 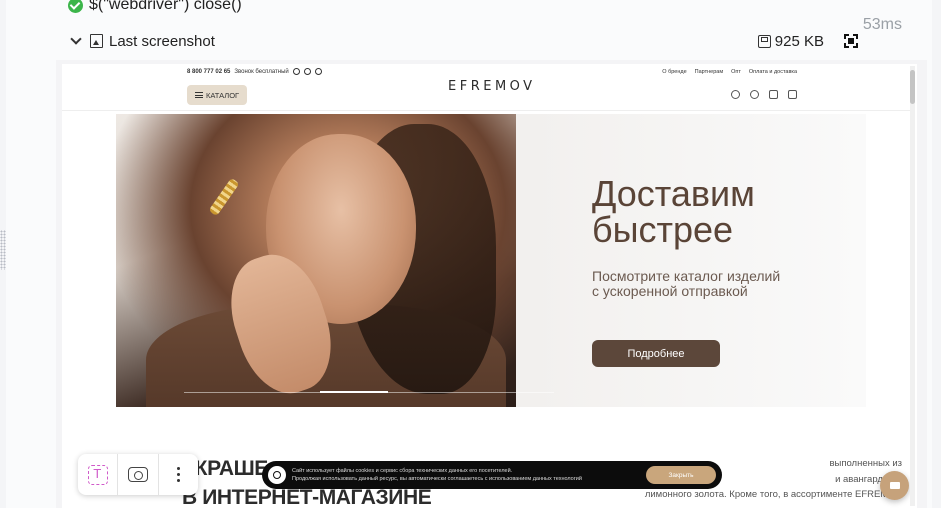 What do you see at coordinates (199, 95) in the screenshot?
I see `menu-icon` at bounding box center [199, 95].